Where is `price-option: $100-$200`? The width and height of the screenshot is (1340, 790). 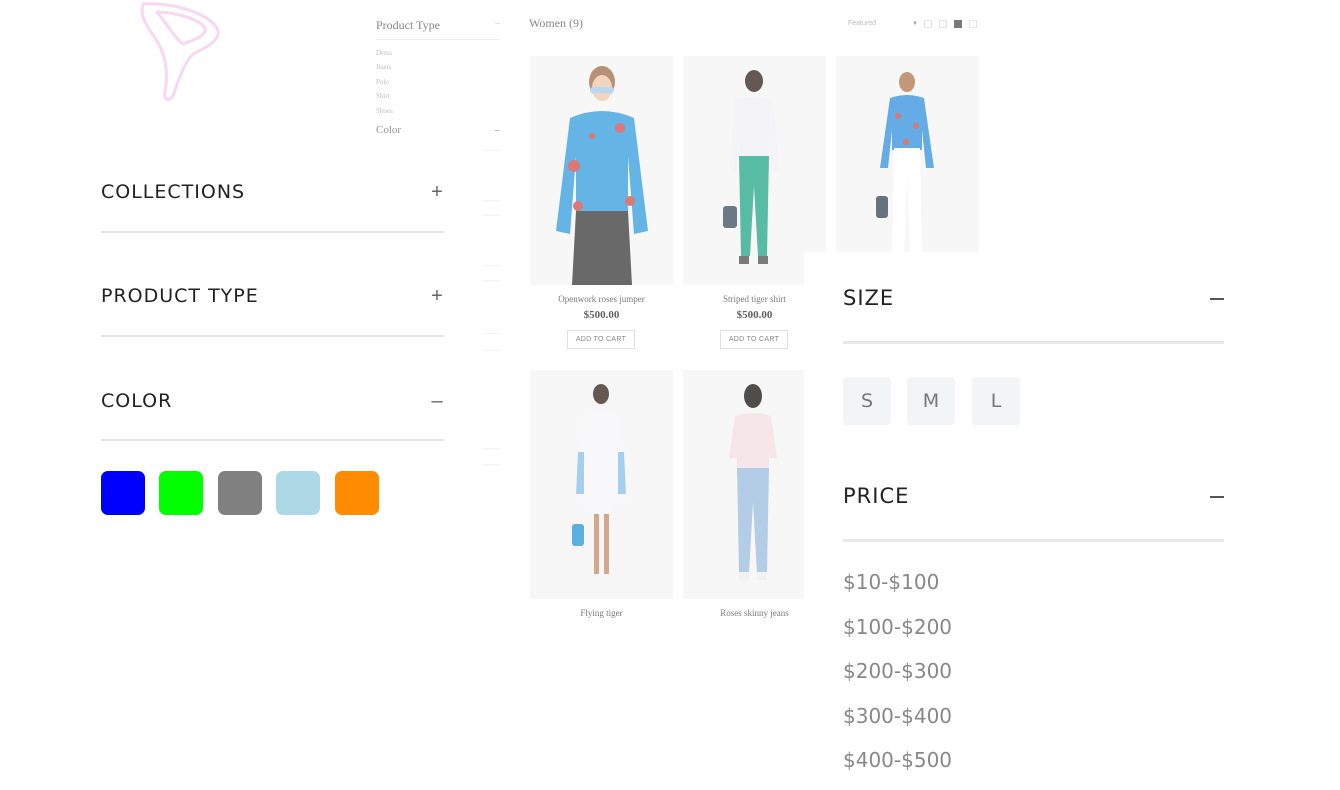
price-option: $100-$200 is located at coordinates (897, 627).